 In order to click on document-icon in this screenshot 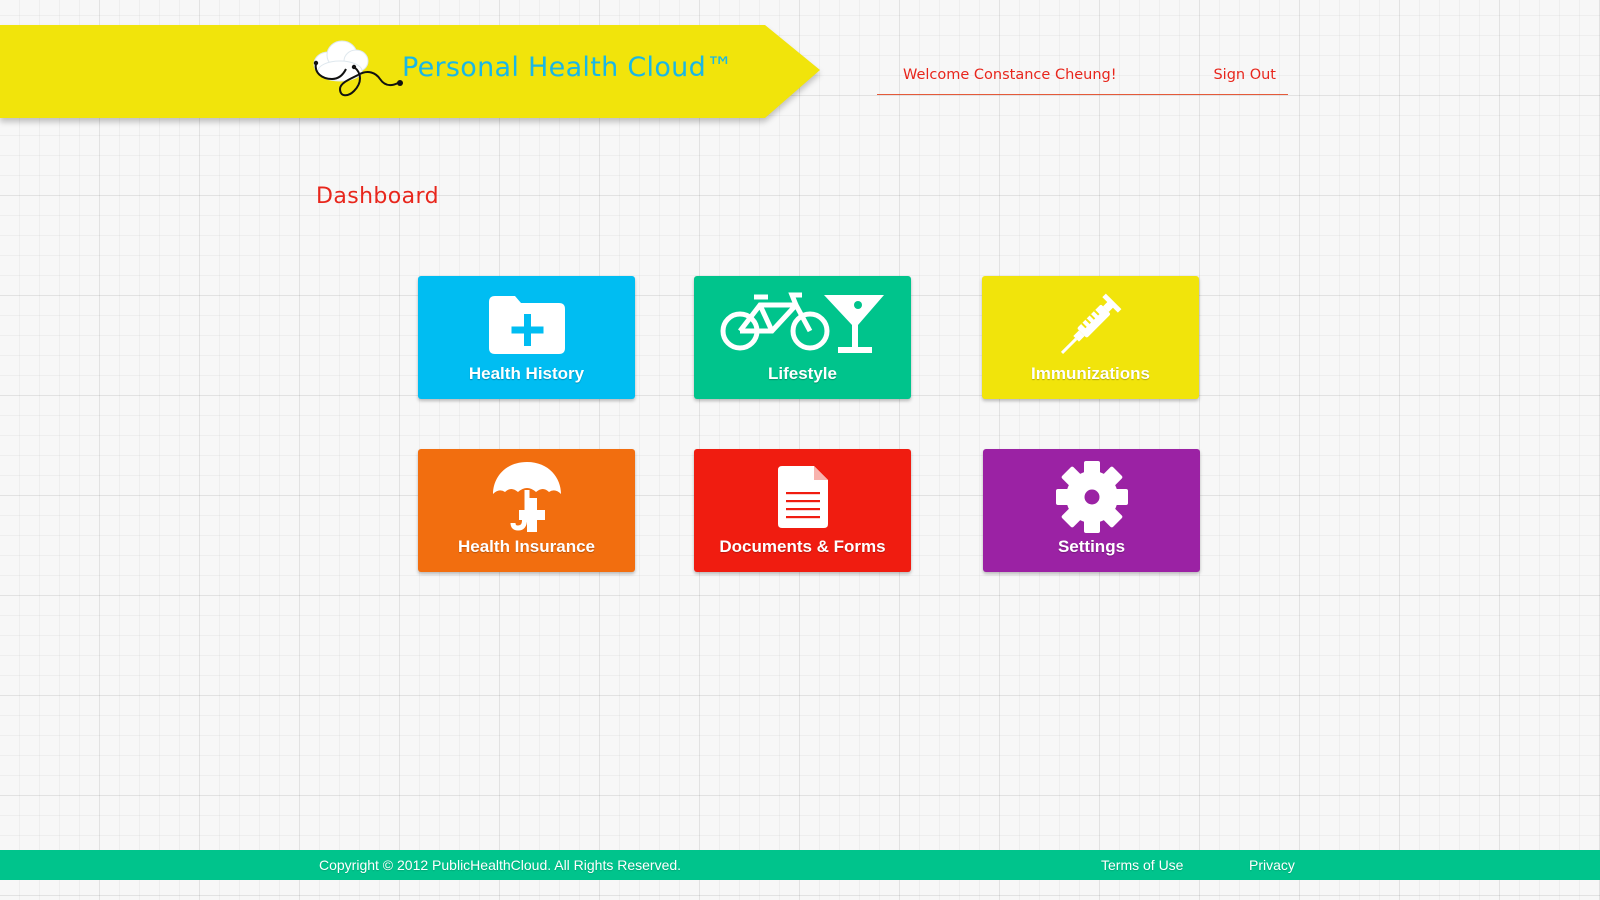, I will do `click(802, 497)`.